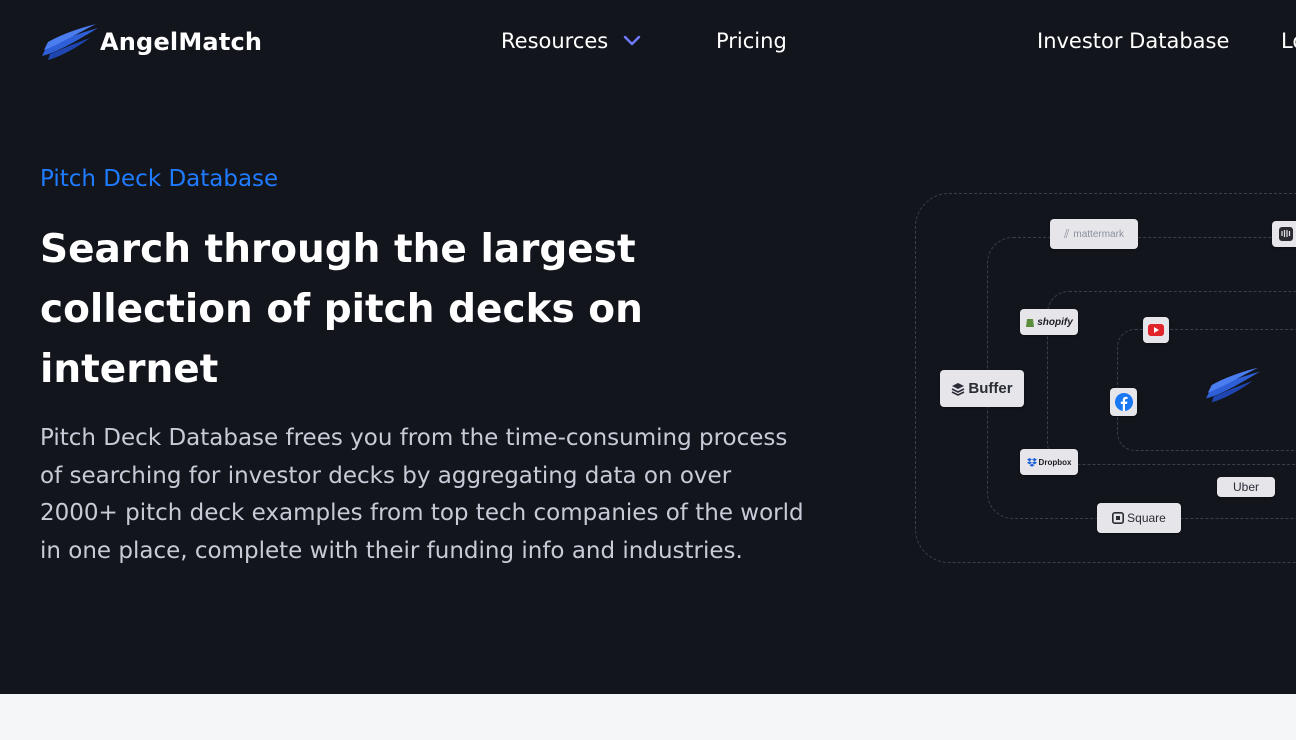 This screenshot has height=740, width=1296. I want to click on buffer-label: Buffer, so click(990, 388).